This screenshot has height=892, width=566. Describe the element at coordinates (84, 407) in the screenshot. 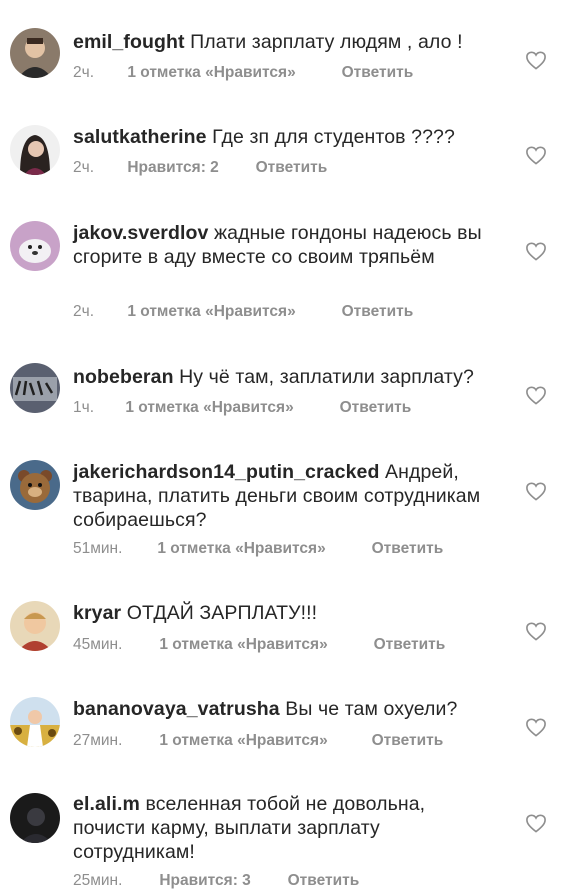

I see `comment-time: 1ч.` at that location.